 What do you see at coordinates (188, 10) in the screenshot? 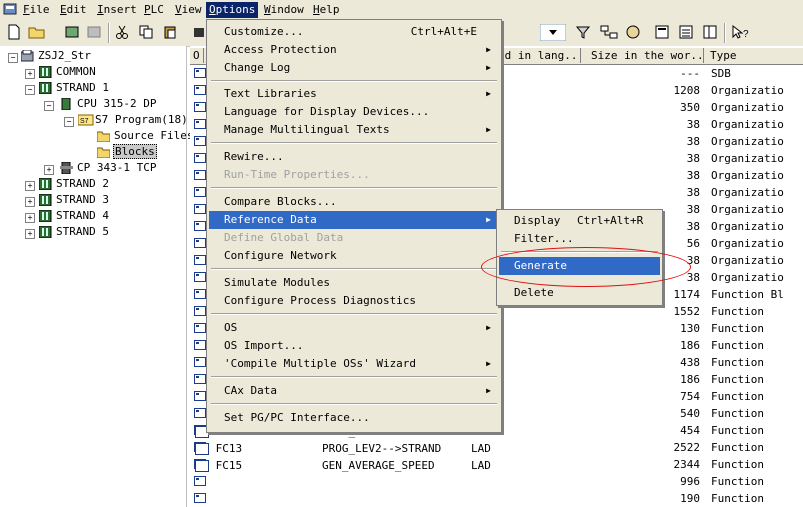
I see `menu-view: View` at bounding box center [188, 10].